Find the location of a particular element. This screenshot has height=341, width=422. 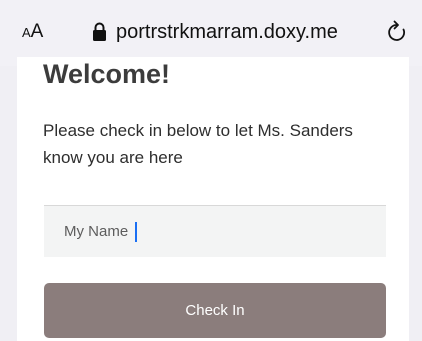

lock-icon is located at coordinates (99, 31).